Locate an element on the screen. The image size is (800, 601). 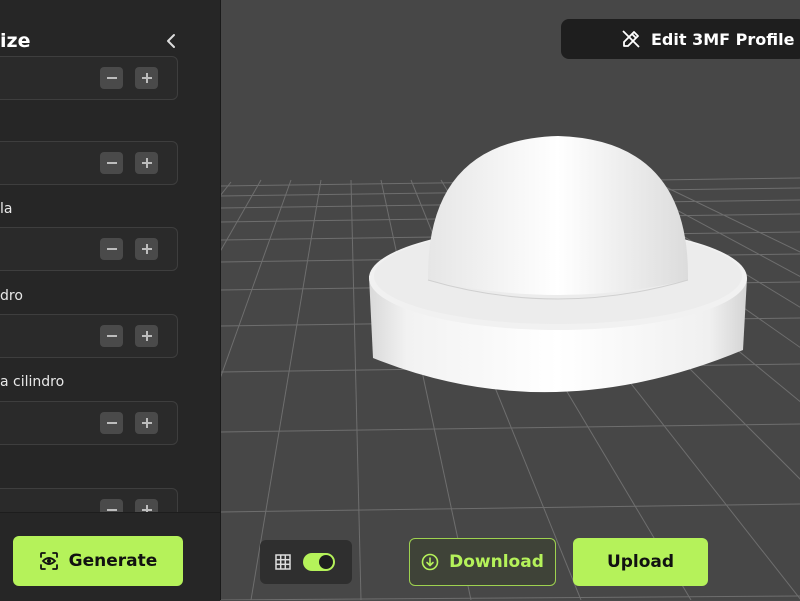
download-circle-icon is located at coordinates (430, 562).